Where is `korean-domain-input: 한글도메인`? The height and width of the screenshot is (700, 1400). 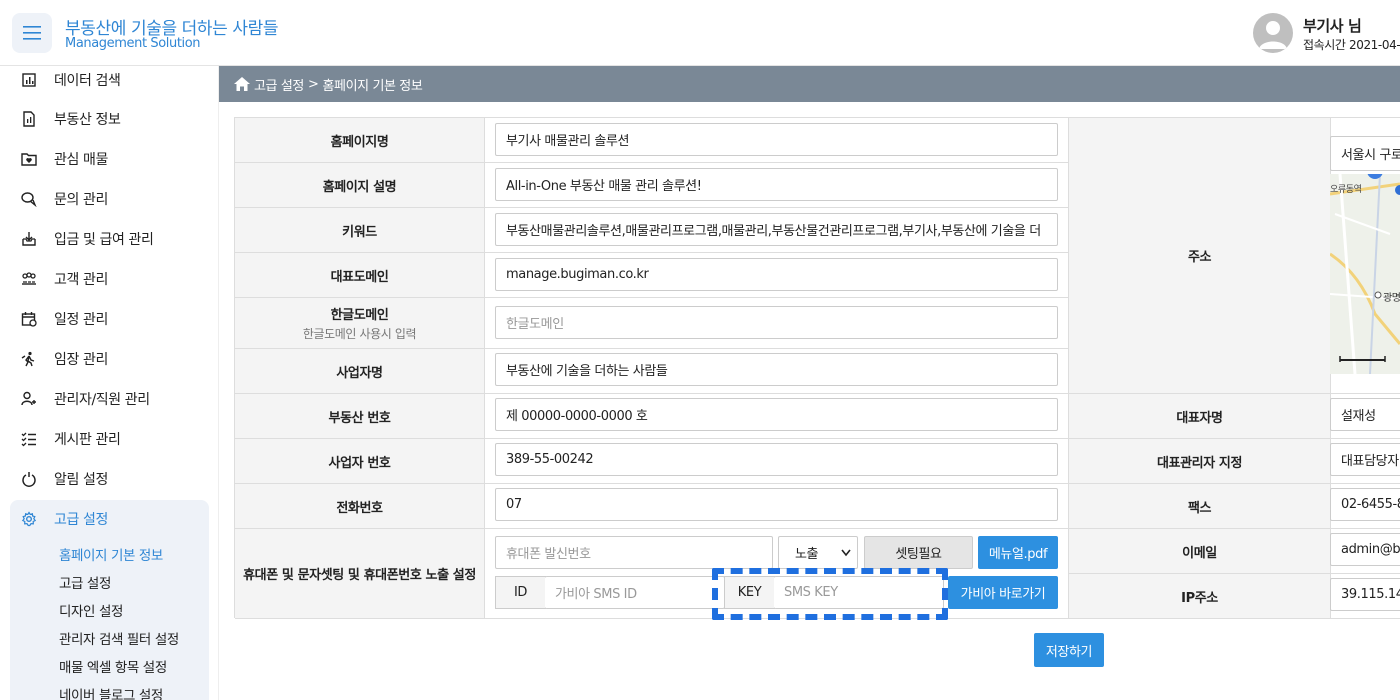
korean-domain-input: 한글도메인 is located at coordinates (776, 322).